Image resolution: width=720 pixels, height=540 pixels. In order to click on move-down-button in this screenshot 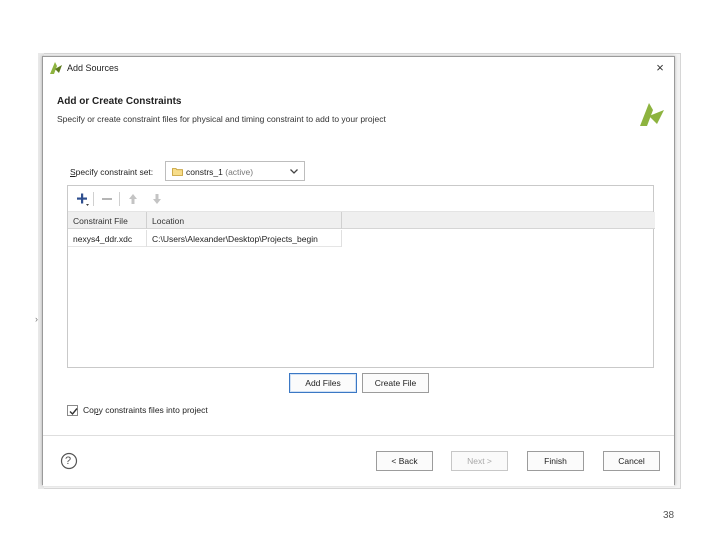, I will do `click(157, 199)`.